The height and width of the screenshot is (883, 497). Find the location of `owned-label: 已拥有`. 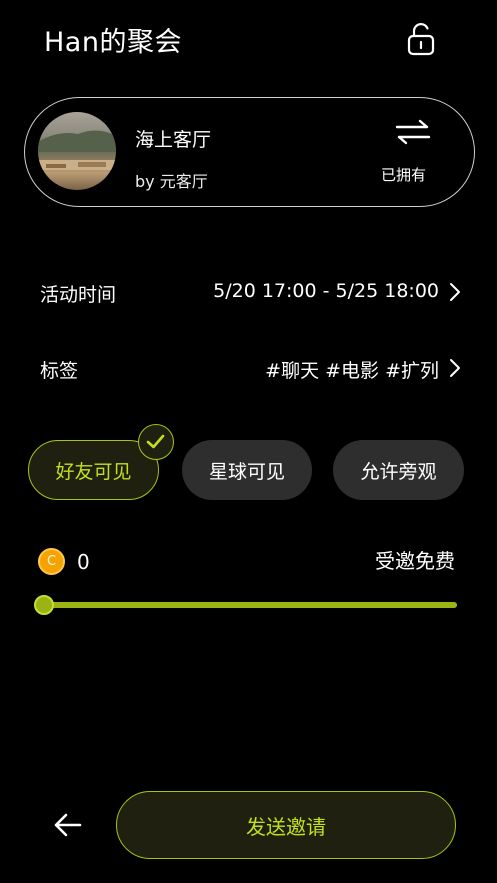

owned-label: 已拥有 is located at coordinates (404, 175).